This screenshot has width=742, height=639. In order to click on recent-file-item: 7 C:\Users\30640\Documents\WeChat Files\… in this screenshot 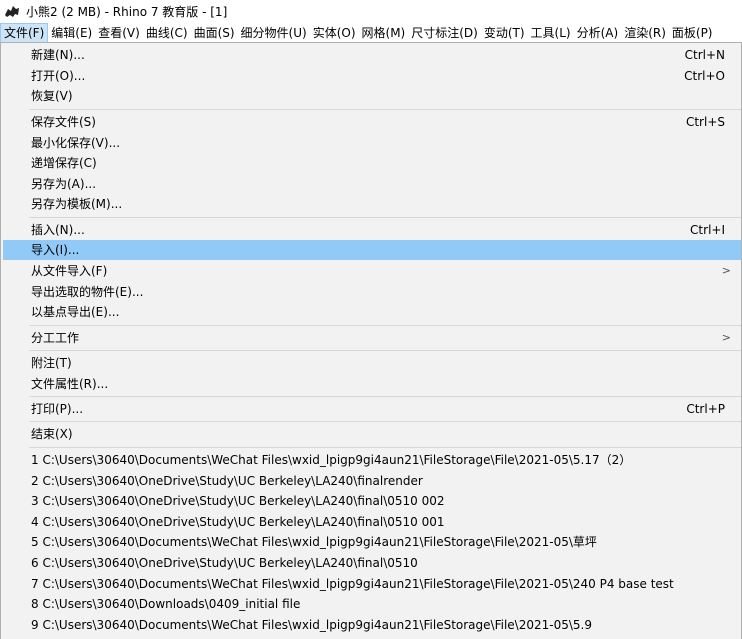, I will do `click(372, 584)`.